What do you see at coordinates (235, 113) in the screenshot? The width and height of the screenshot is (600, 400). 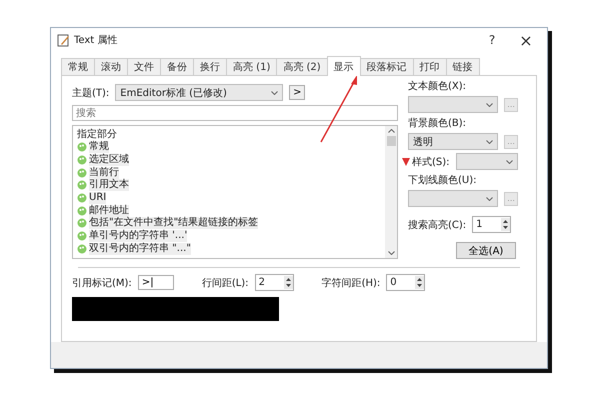 I see `search-field: 搜索` at bounding box center [235, 113].